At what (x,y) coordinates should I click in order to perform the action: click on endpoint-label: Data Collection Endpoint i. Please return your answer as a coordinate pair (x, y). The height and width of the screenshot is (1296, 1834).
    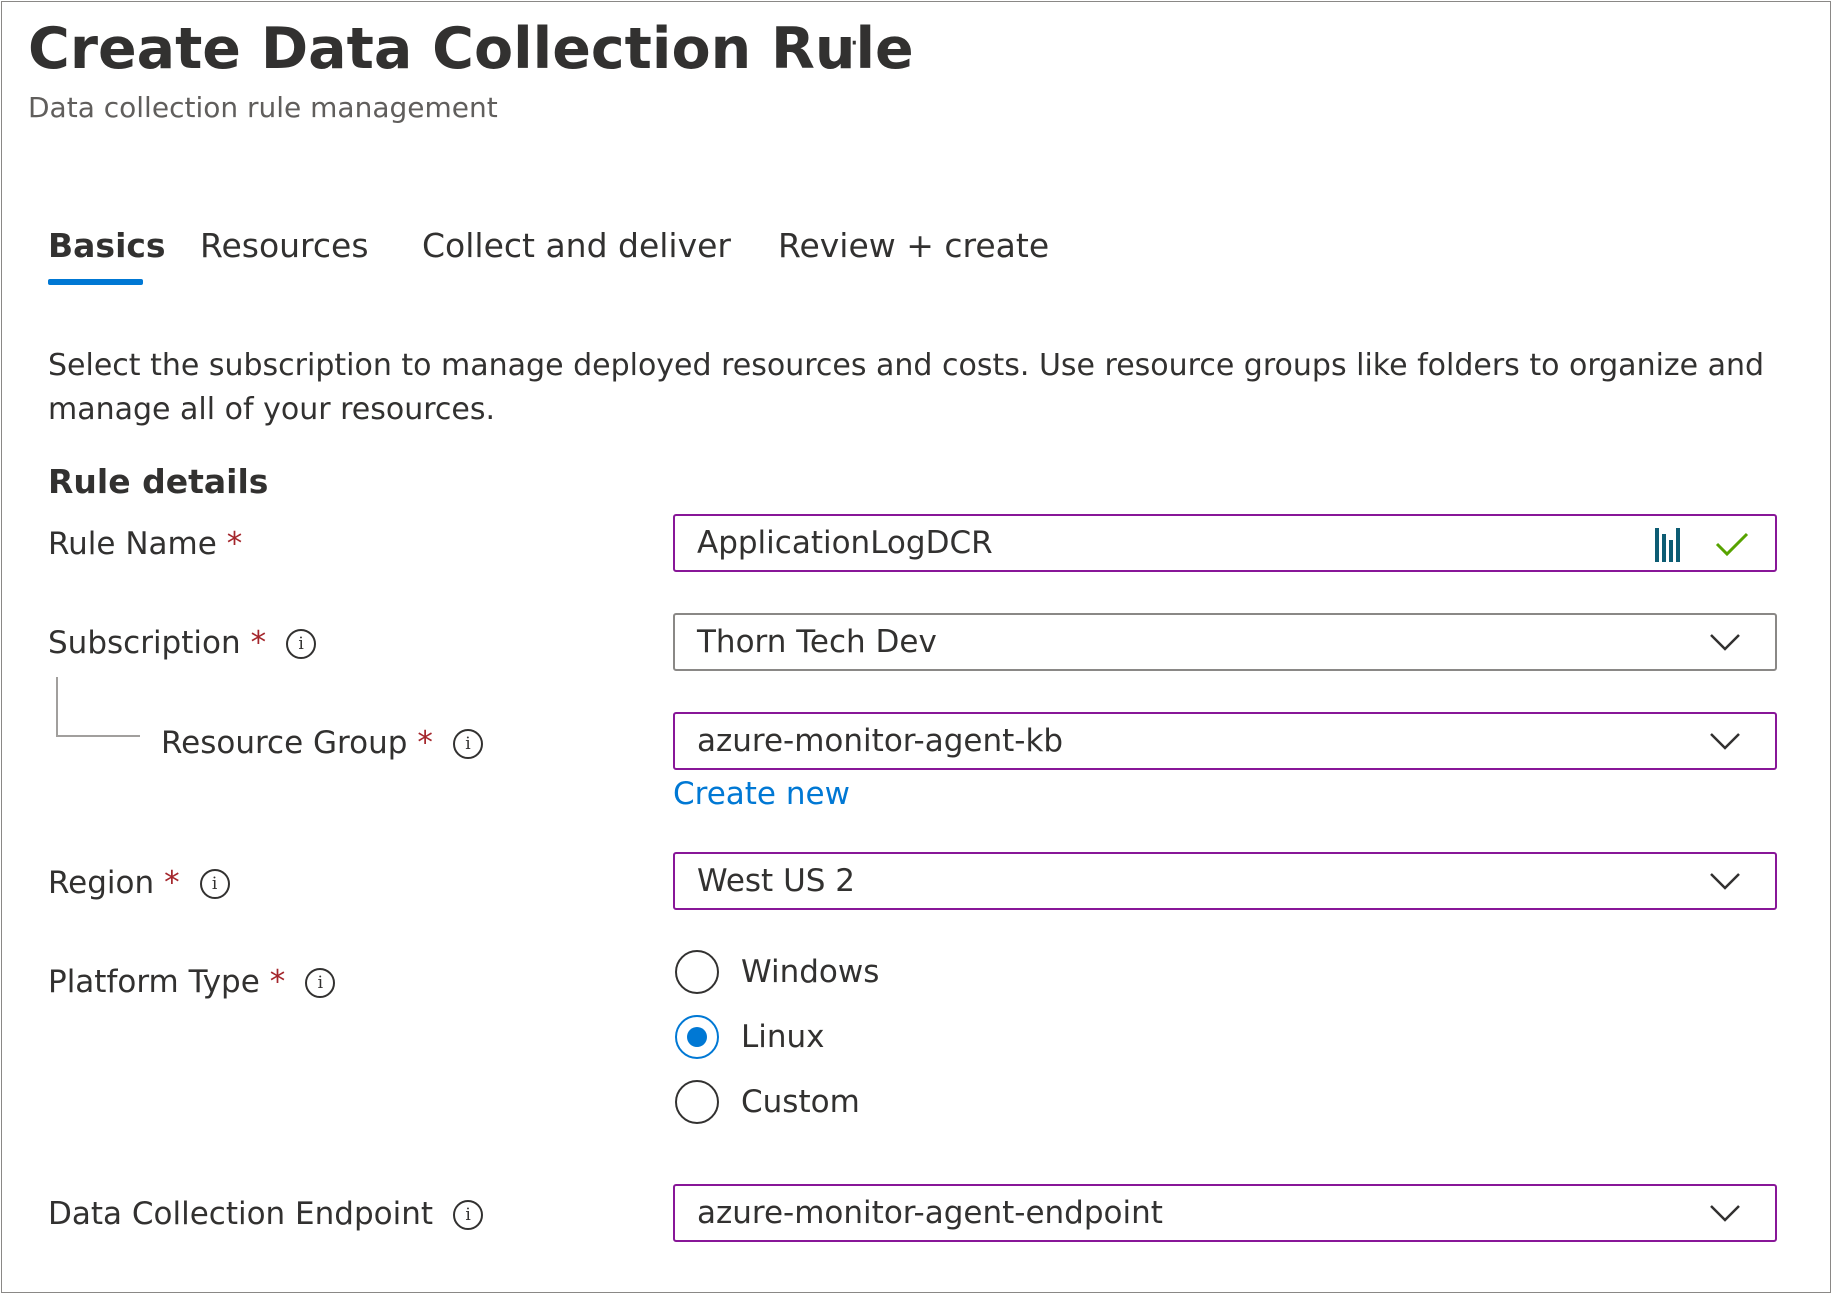
    Looking at the image, I should click on (266, 1214).